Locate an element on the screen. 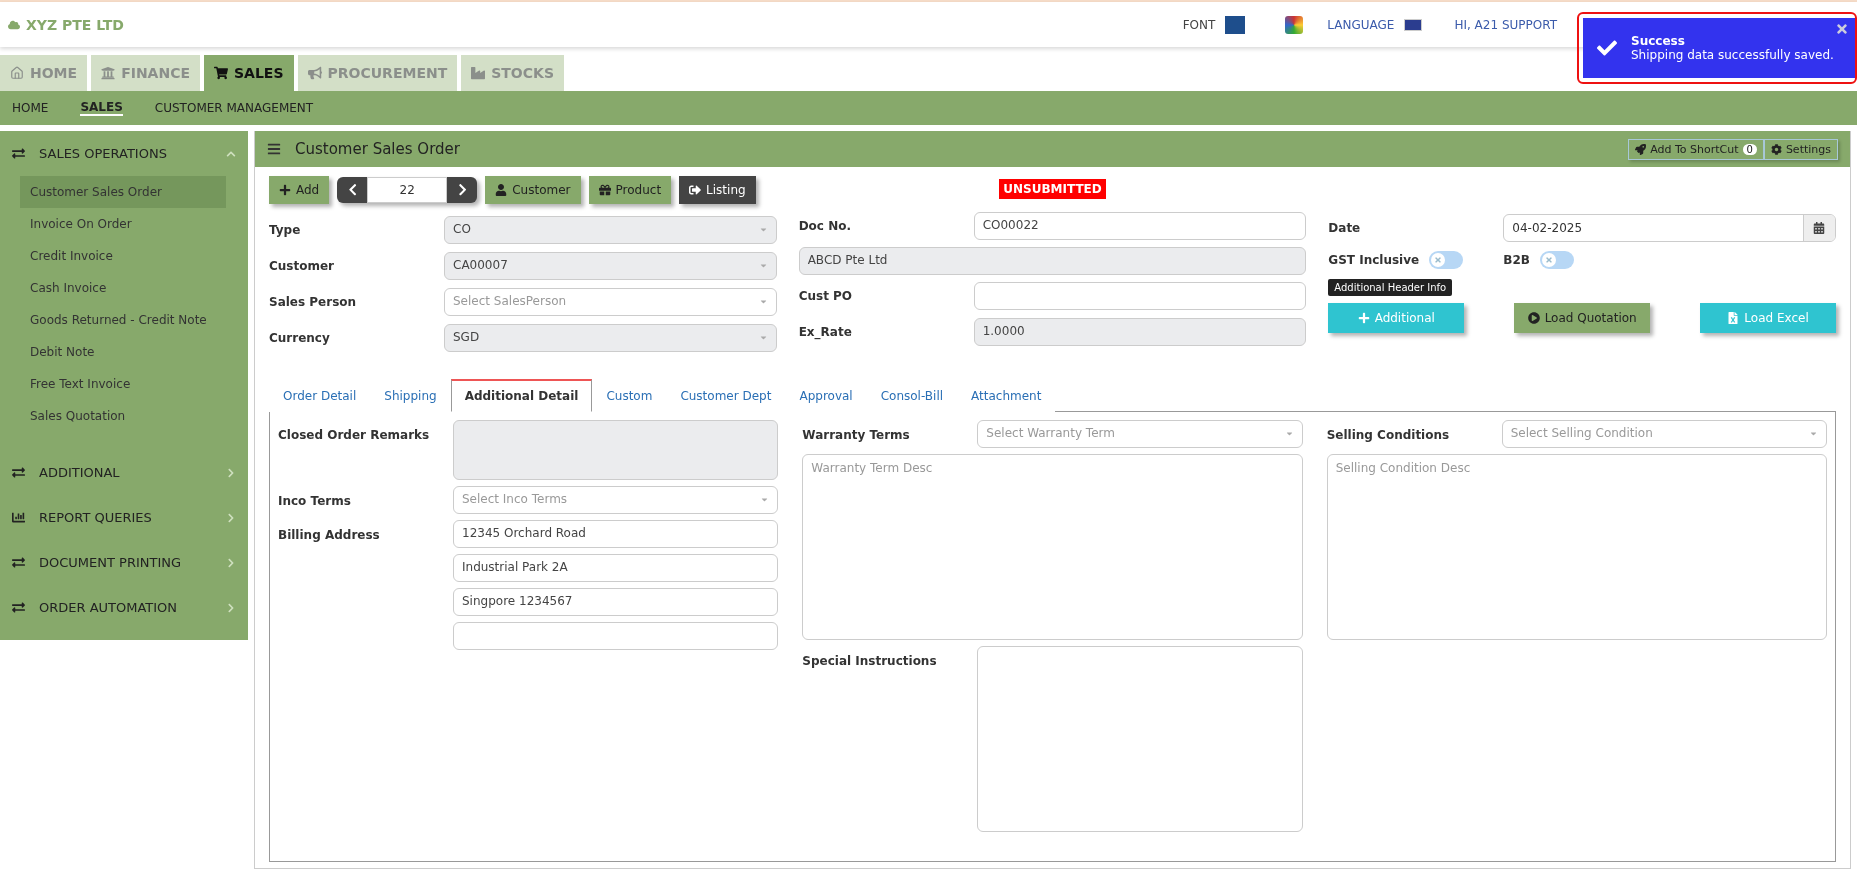  bar-chart-icon is located at coordinates (18, 517).